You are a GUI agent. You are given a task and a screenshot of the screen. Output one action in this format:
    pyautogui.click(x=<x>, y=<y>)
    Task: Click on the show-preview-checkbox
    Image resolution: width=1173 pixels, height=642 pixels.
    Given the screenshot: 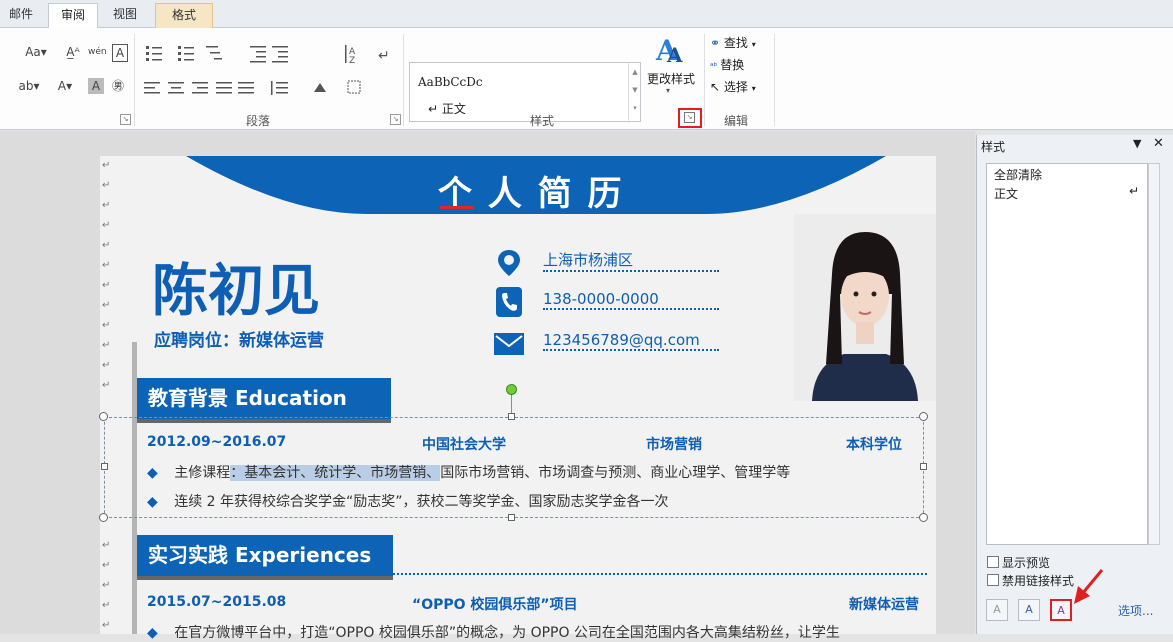 What is the action you would take?
    pyautogui.click(x=993, y=562)
    